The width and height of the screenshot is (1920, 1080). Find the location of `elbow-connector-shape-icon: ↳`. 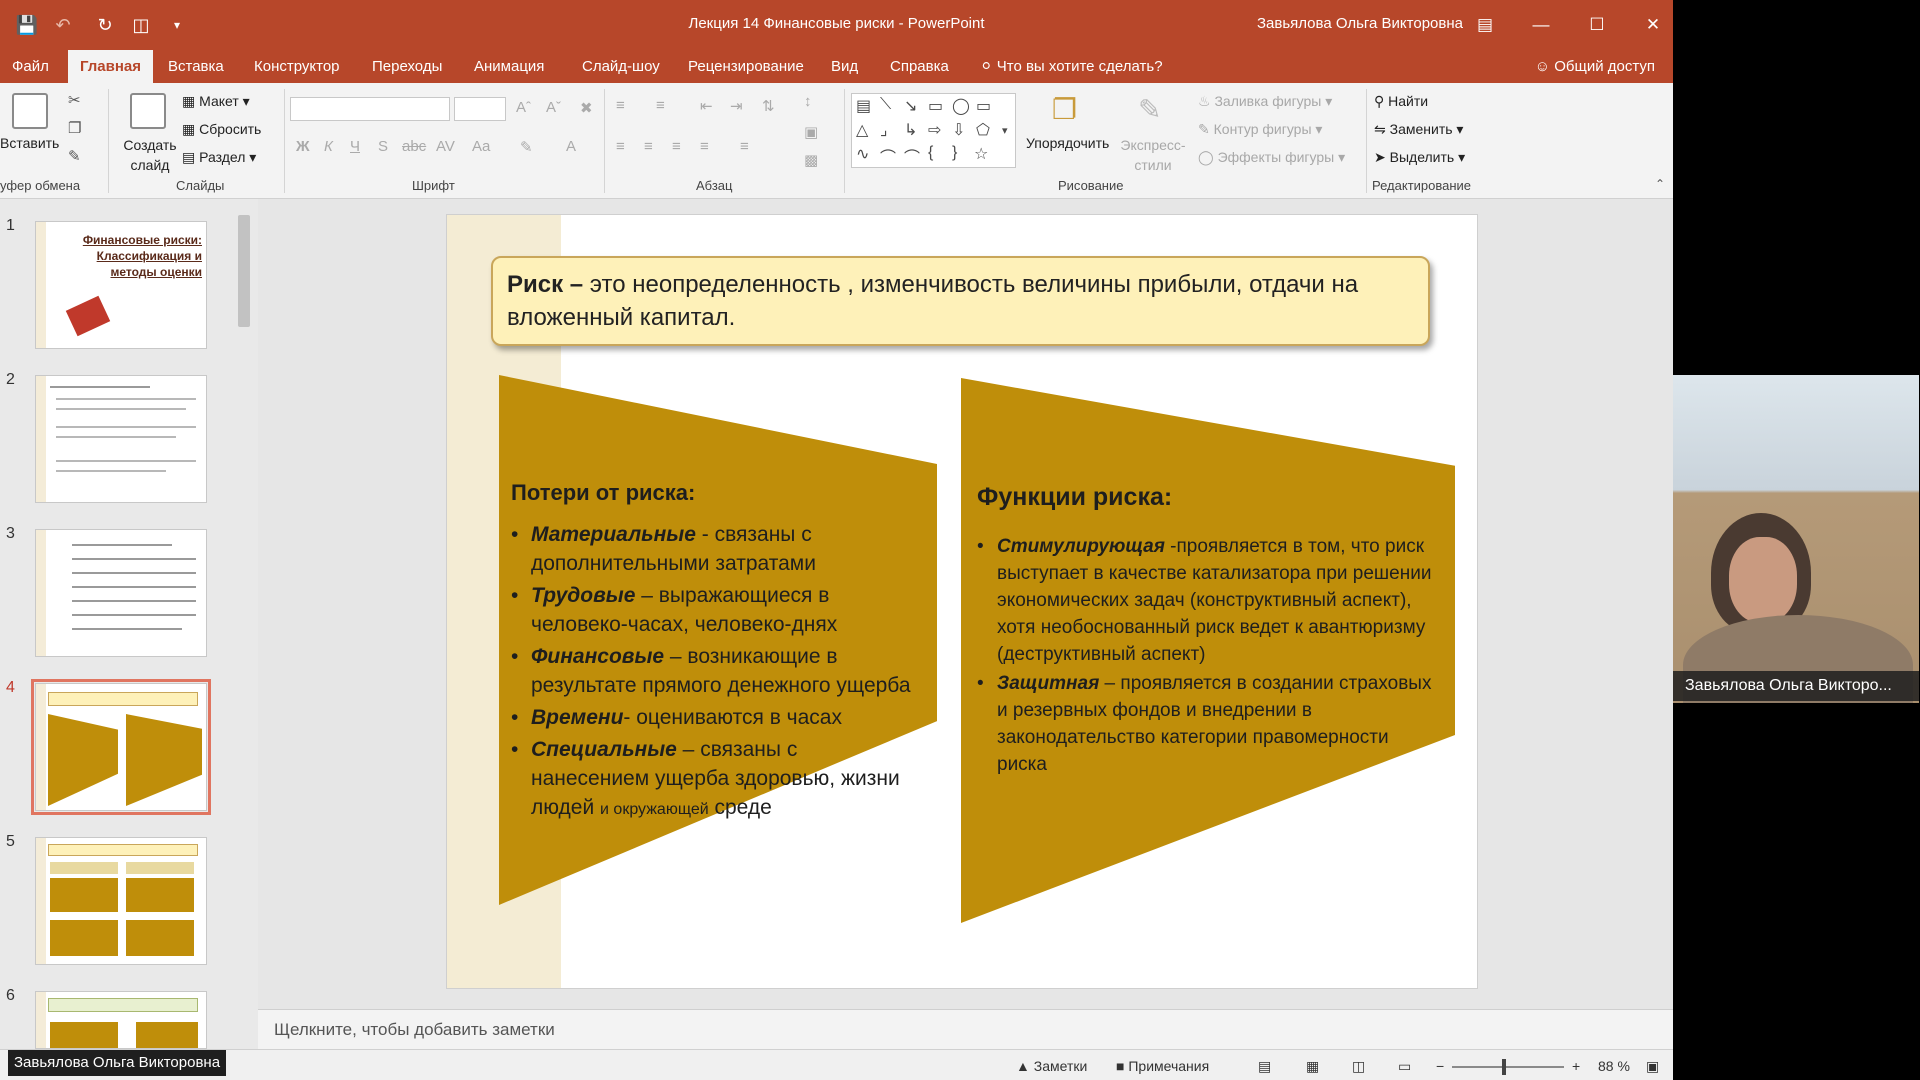

elbow-connector-shape-icon: ↳ is located at coordinates (910, 130).